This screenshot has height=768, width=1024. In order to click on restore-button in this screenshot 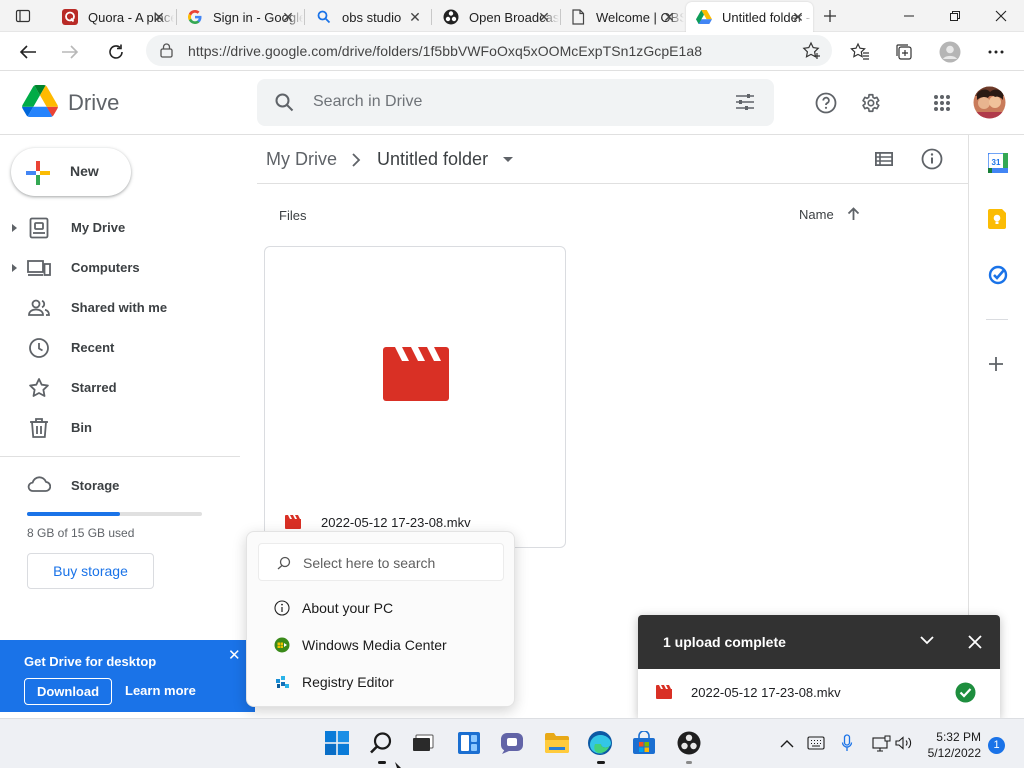, I will do `click(955, 16)`.